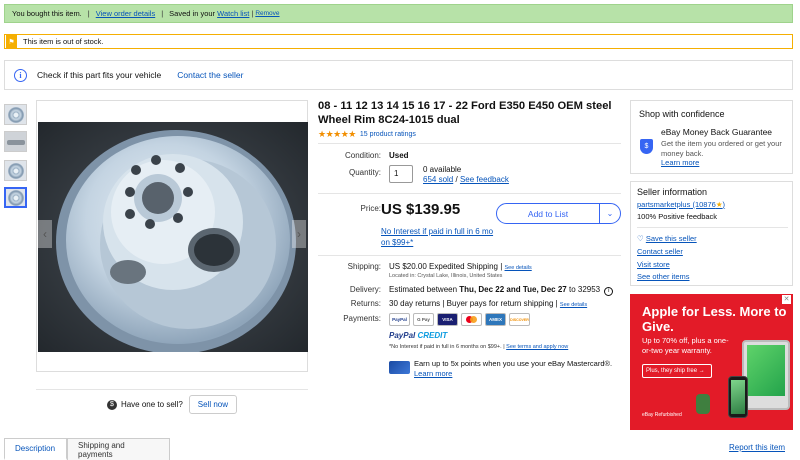  I want to click on paypal-credit-logo: PayPal CREDIT, so click(418, 335).